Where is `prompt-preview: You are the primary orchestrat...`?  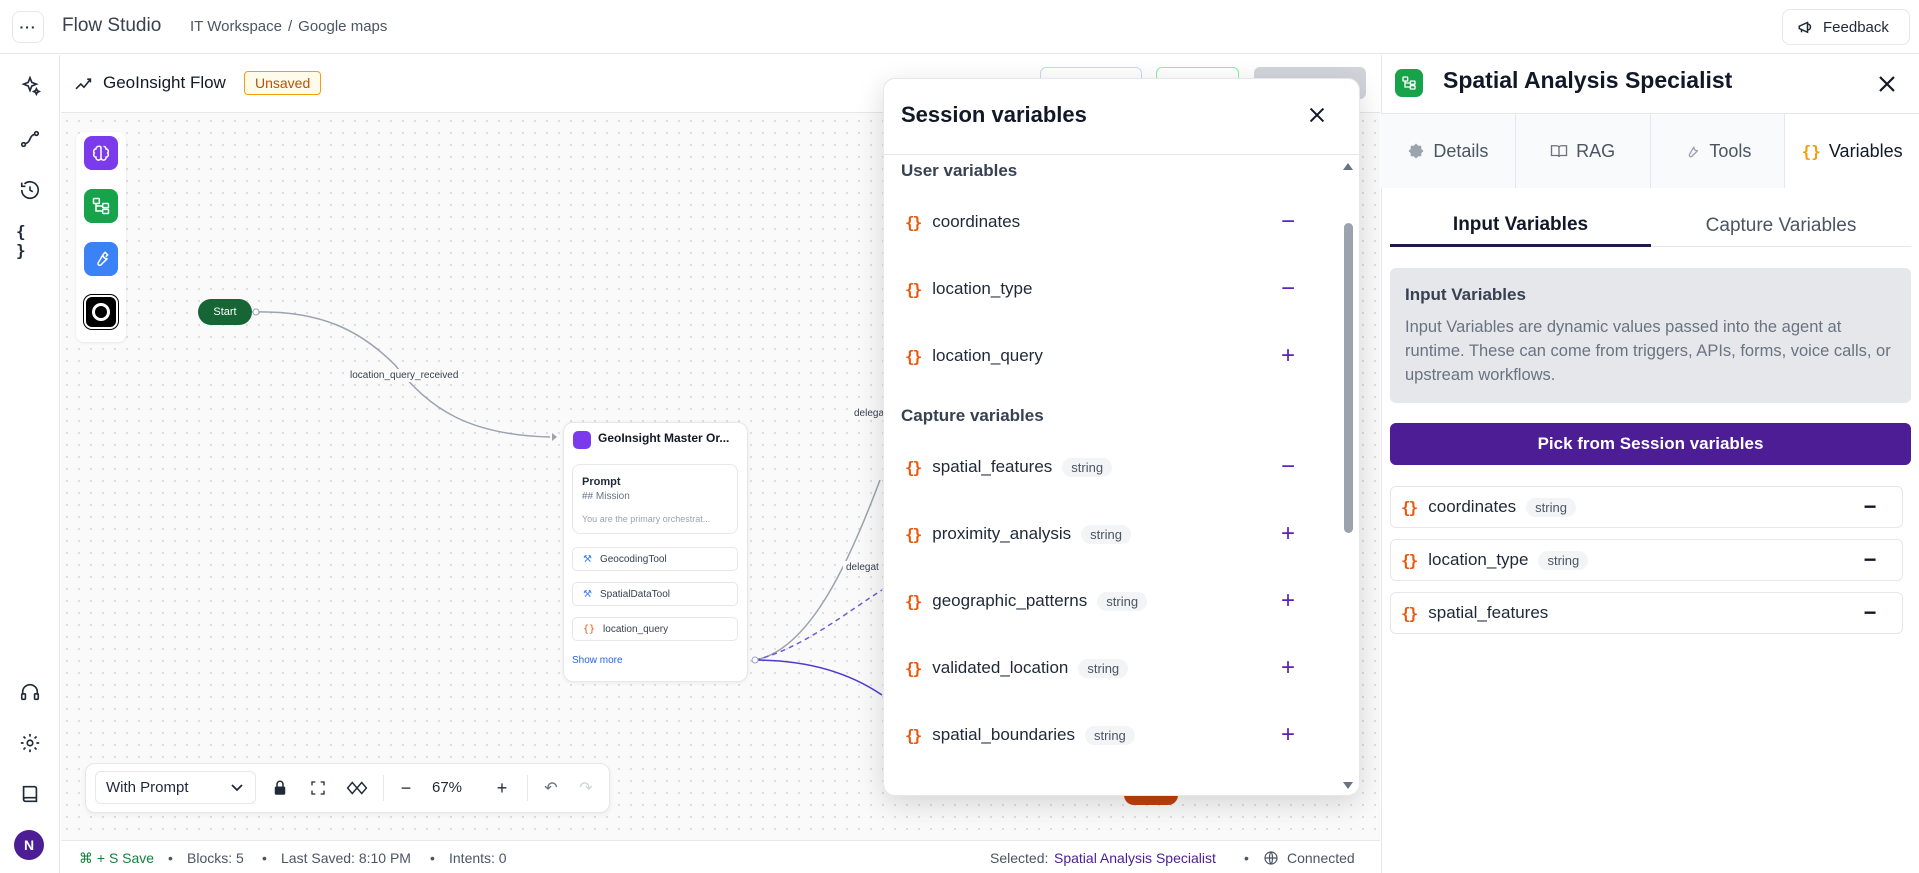
prompt-preview: You are the primary orchestrat... is located at coordinates (646, 519).